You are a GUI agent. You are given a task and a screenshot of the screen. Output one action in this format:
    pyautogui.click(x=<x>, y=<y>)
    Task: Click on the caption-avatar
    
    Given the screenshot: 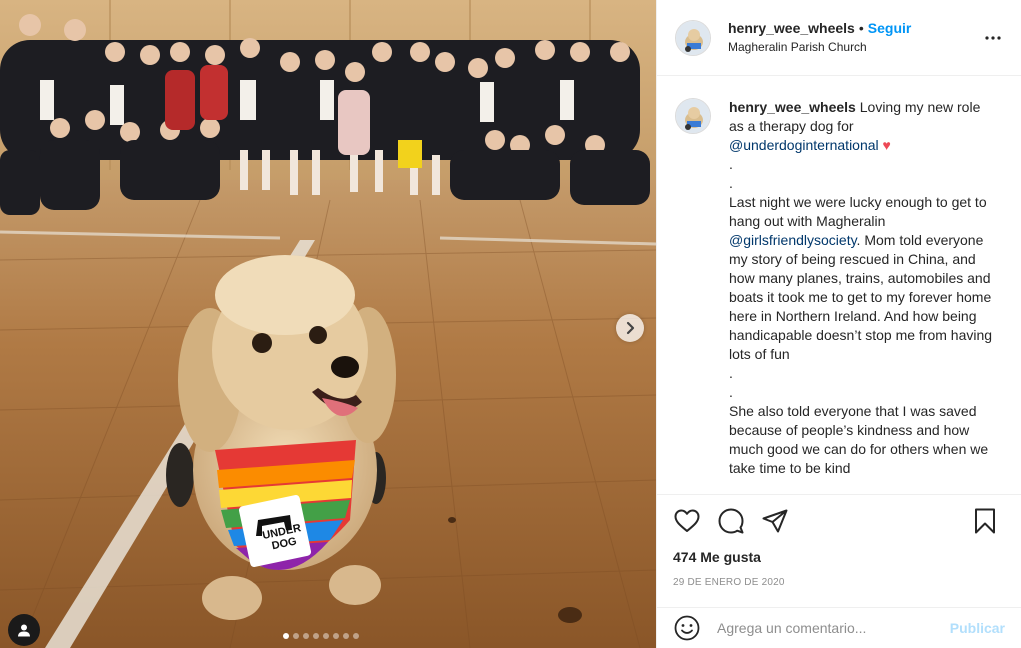 What is the action you would take?
    pyautogui.click(x=693, y=116)
    